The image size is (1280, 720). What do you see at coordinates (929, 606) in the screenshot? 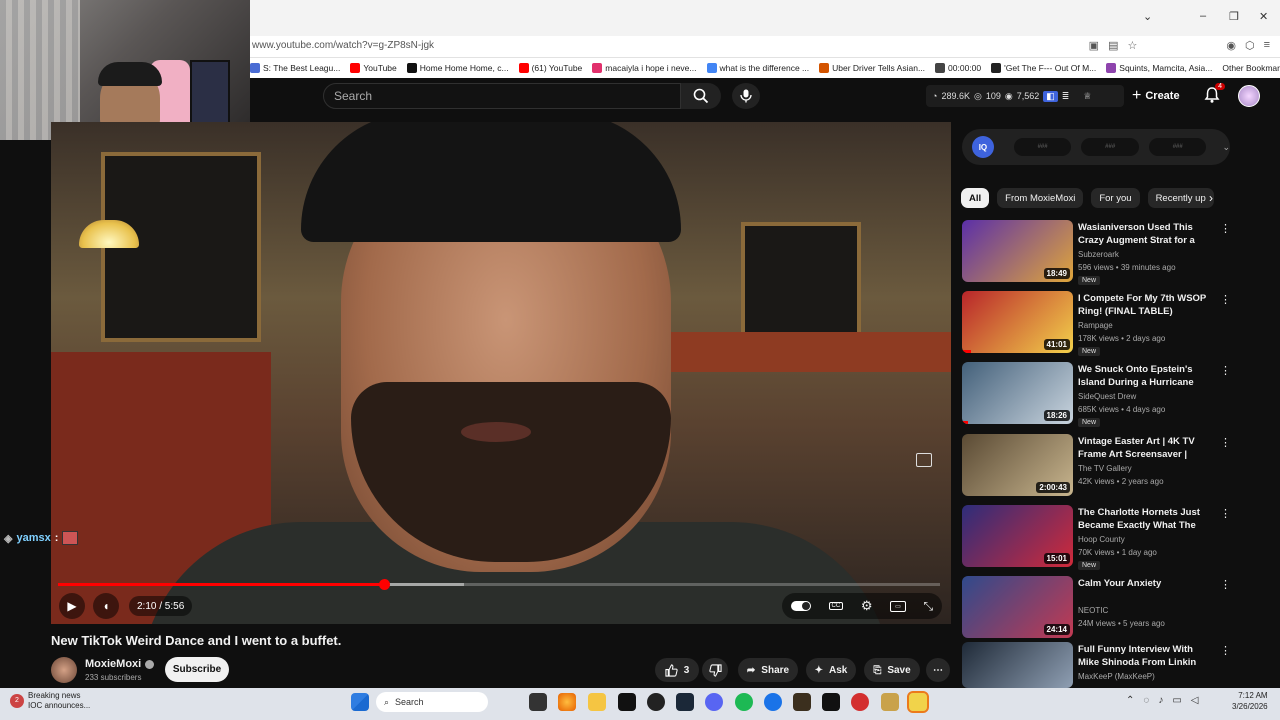
I see `fullscreen-icon: ⤡` at bounding box center [929, 606].